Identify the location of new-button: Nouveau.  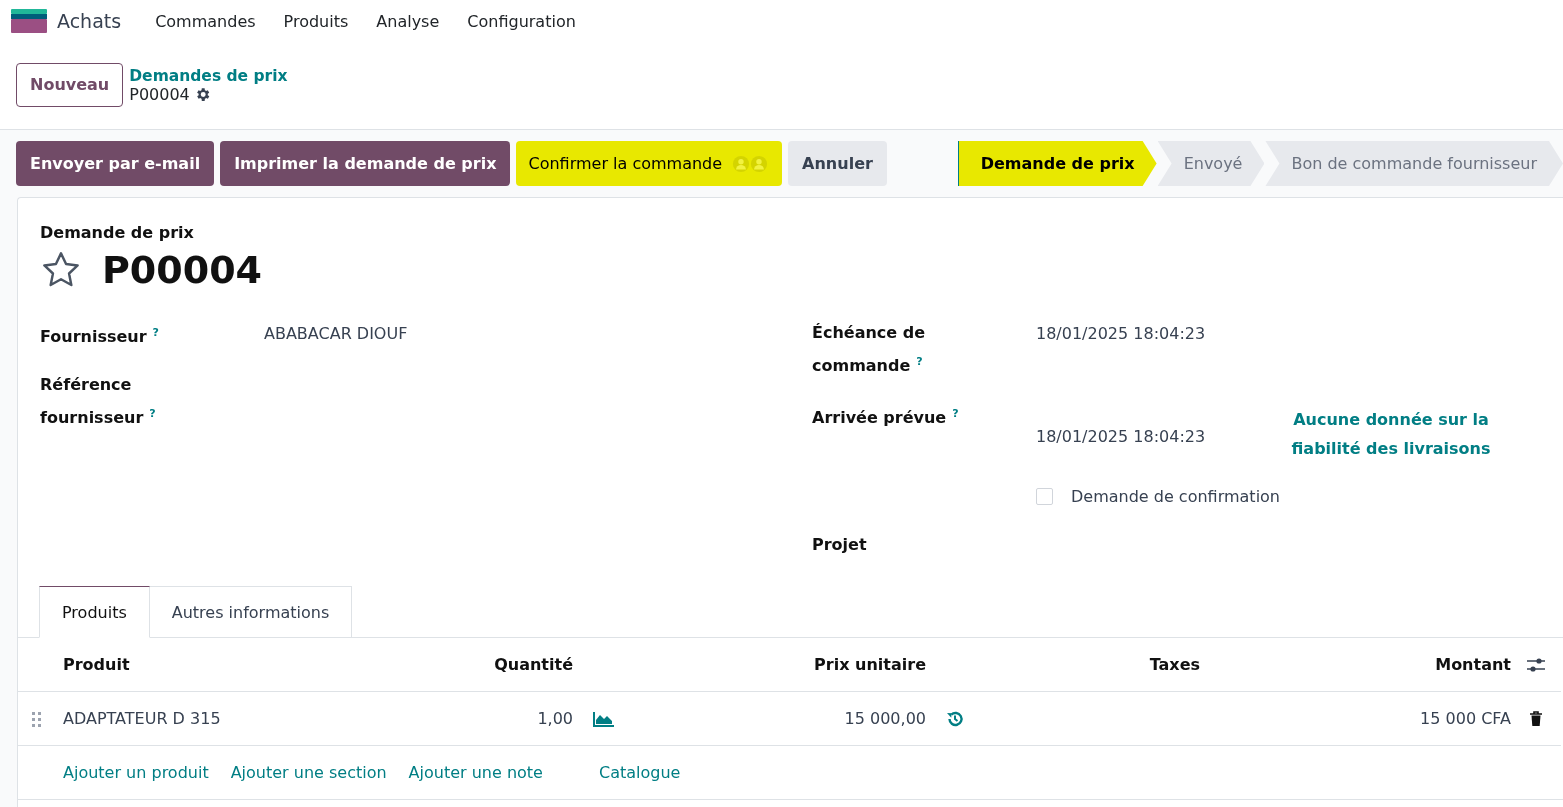
(70, 84).